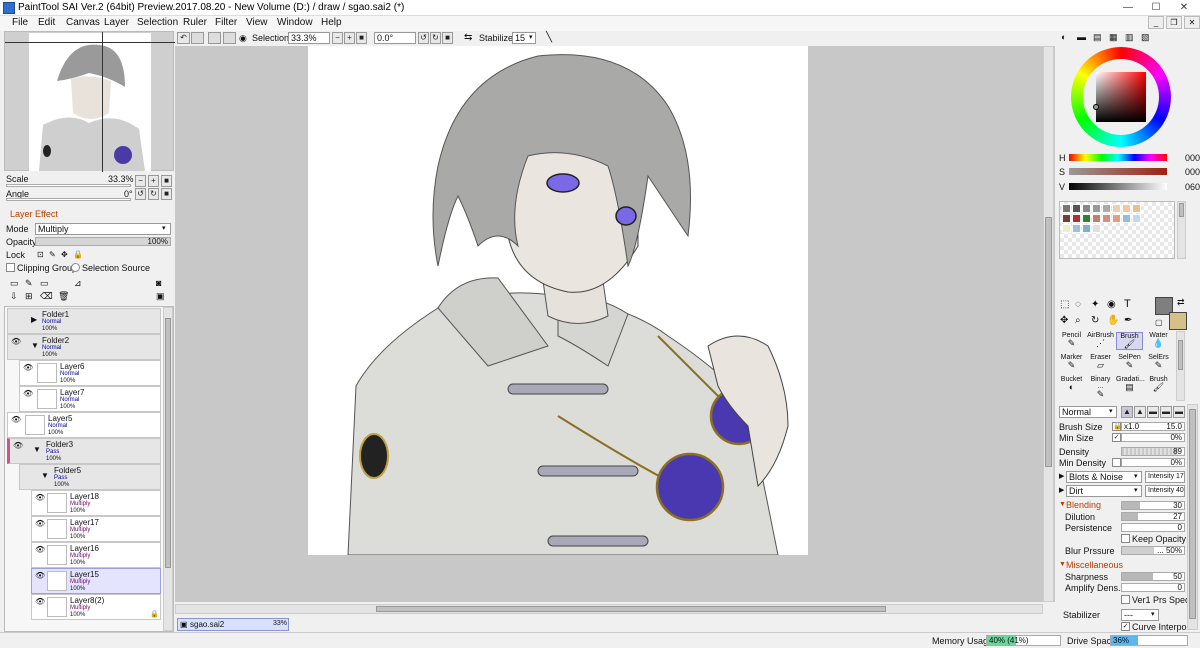 The image size is (1200, 648). I want to click on menu-layer: Layer, so click(116, 22).